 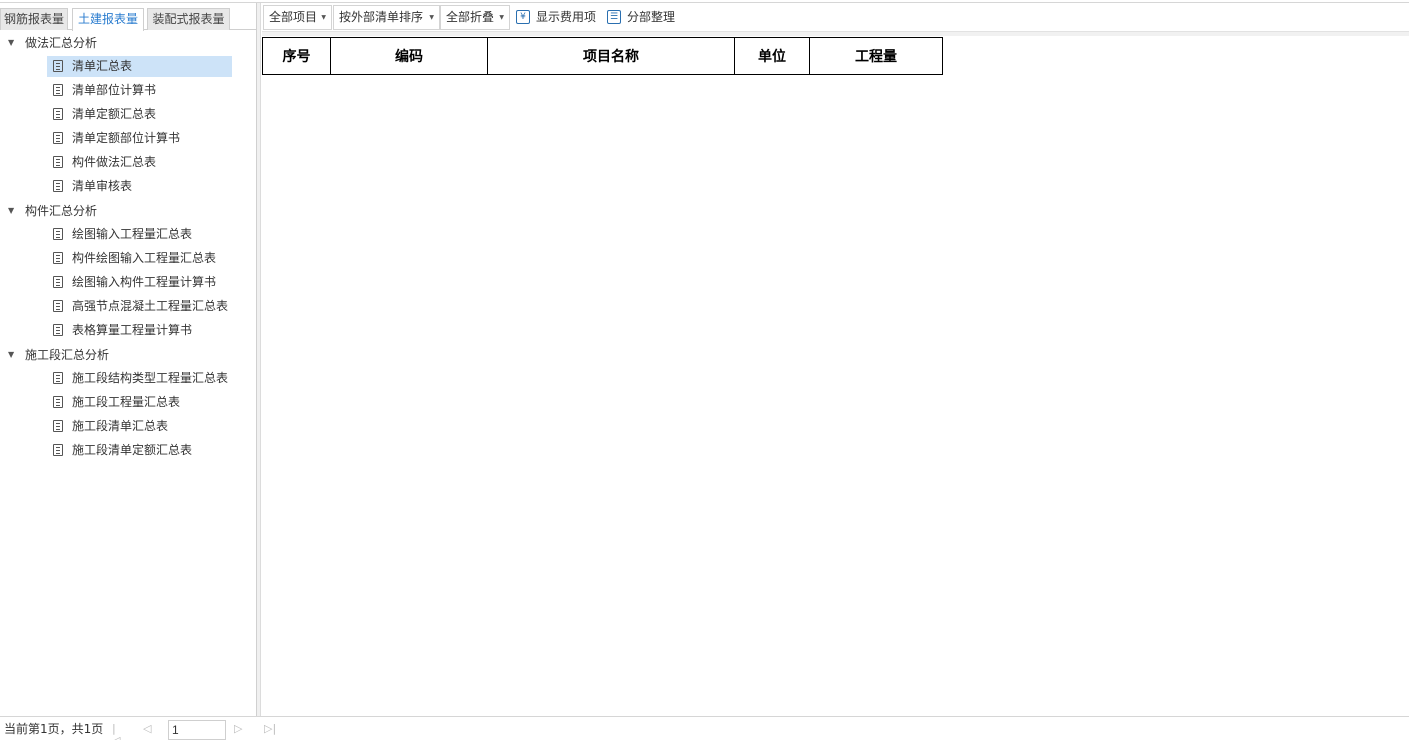 What do you see at coordinates (126, 138) in the screenshot?
I see `tree-item-label: 清单定额部位计算书` at bounding box center [126, 138].